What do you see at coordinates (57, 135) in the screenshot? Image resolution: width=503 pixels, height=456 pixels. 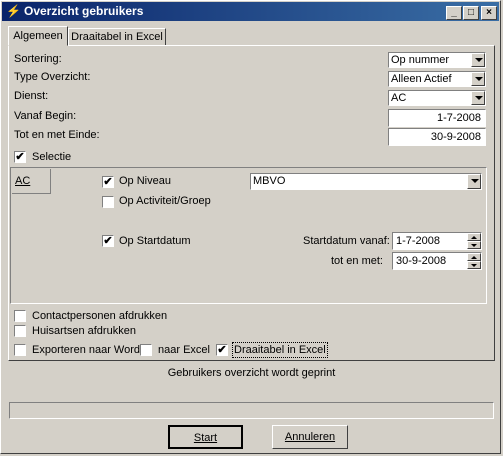 I see `tot-einde-label: Tot en met Einde:` at bounding box center [57, 135].